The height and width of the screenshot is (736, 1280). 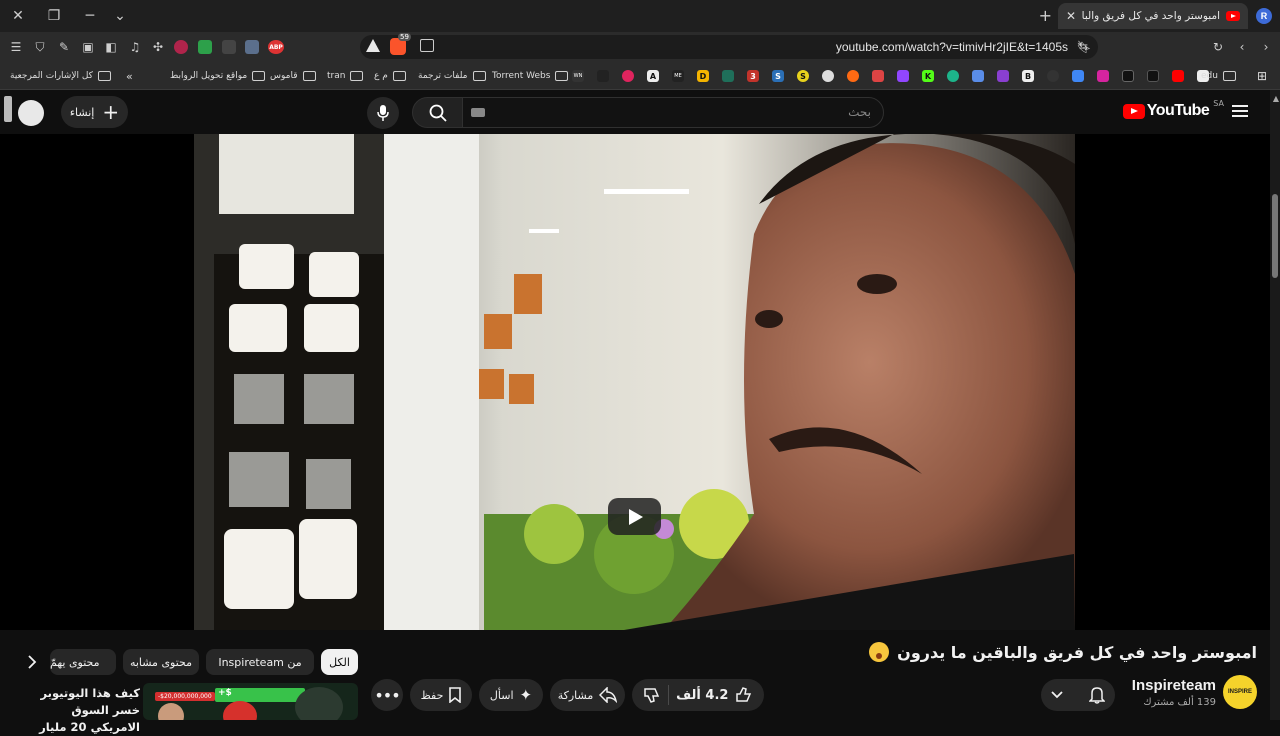 I want to click on save-button: حفظ, so click(x=441, y=695).